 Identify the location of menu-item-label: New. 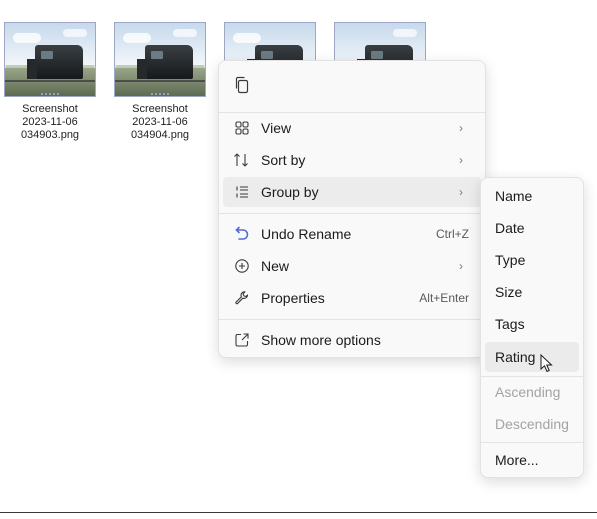
(275, 266).